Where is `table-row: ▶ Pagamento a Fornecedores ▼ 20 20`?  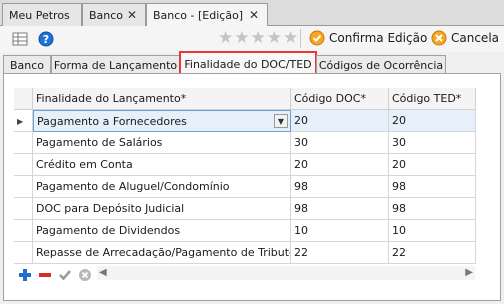
table-row: ▶ Pagamento a Fornecedores ▼ 20 20 is located at coordinates (245, 121).